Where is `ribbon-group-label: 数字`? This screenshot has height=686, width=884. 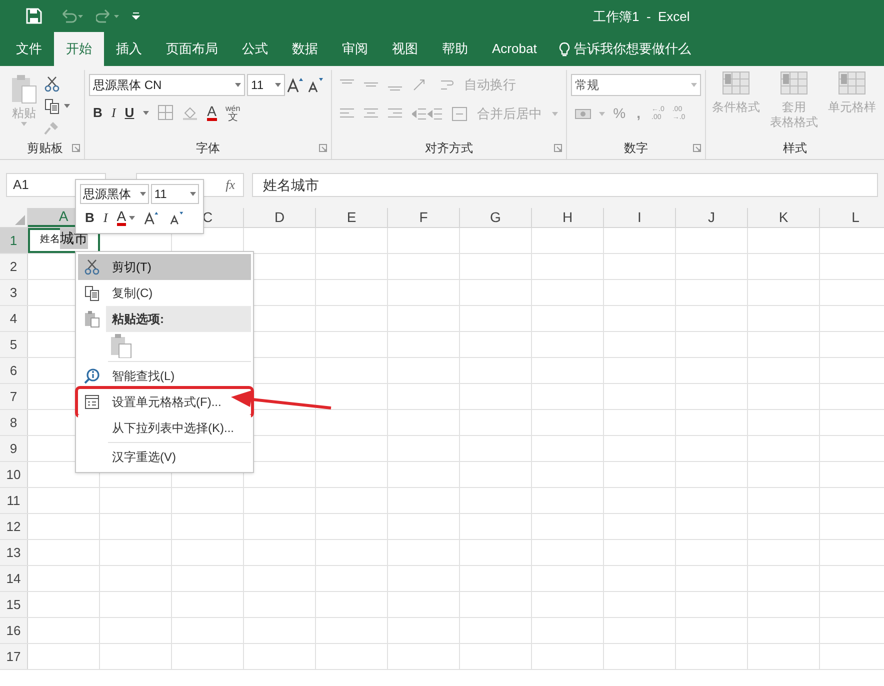
ribbon-group-label: 数字 is located at coordinates (636, 148).